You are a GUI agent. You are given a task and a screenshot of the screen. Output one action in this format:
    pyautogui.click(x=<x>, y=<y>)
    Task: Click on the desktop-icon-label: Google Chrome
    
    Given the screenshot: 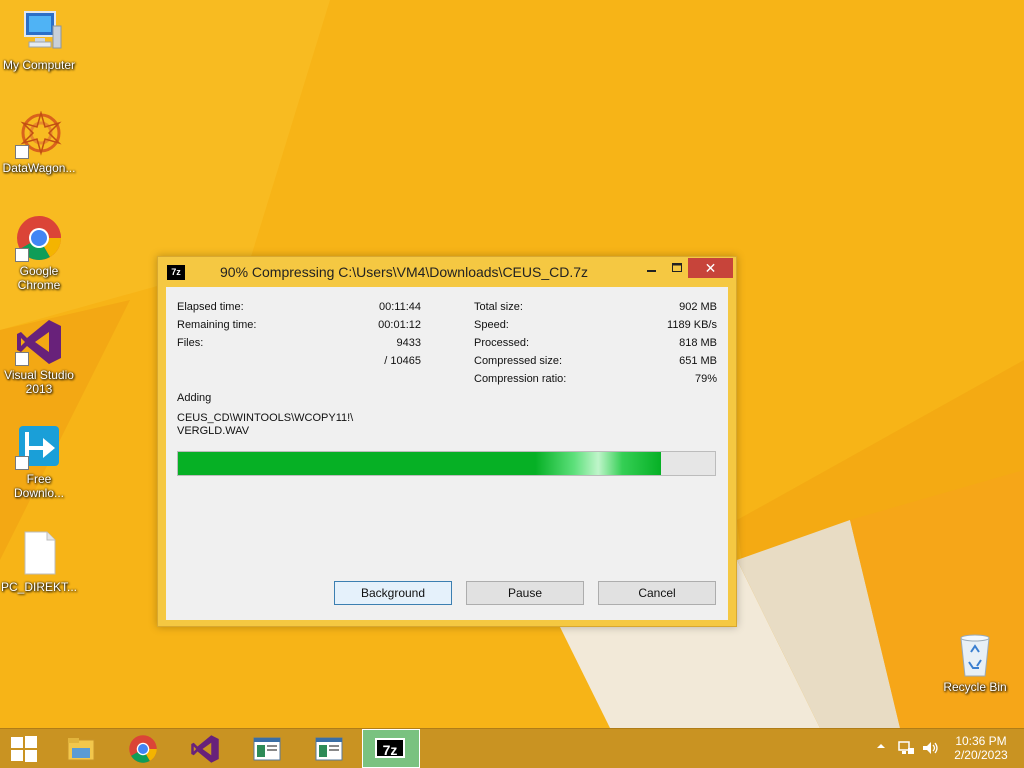 What is the action you would take?
    pyautogui.click(x=39, y=278)
    